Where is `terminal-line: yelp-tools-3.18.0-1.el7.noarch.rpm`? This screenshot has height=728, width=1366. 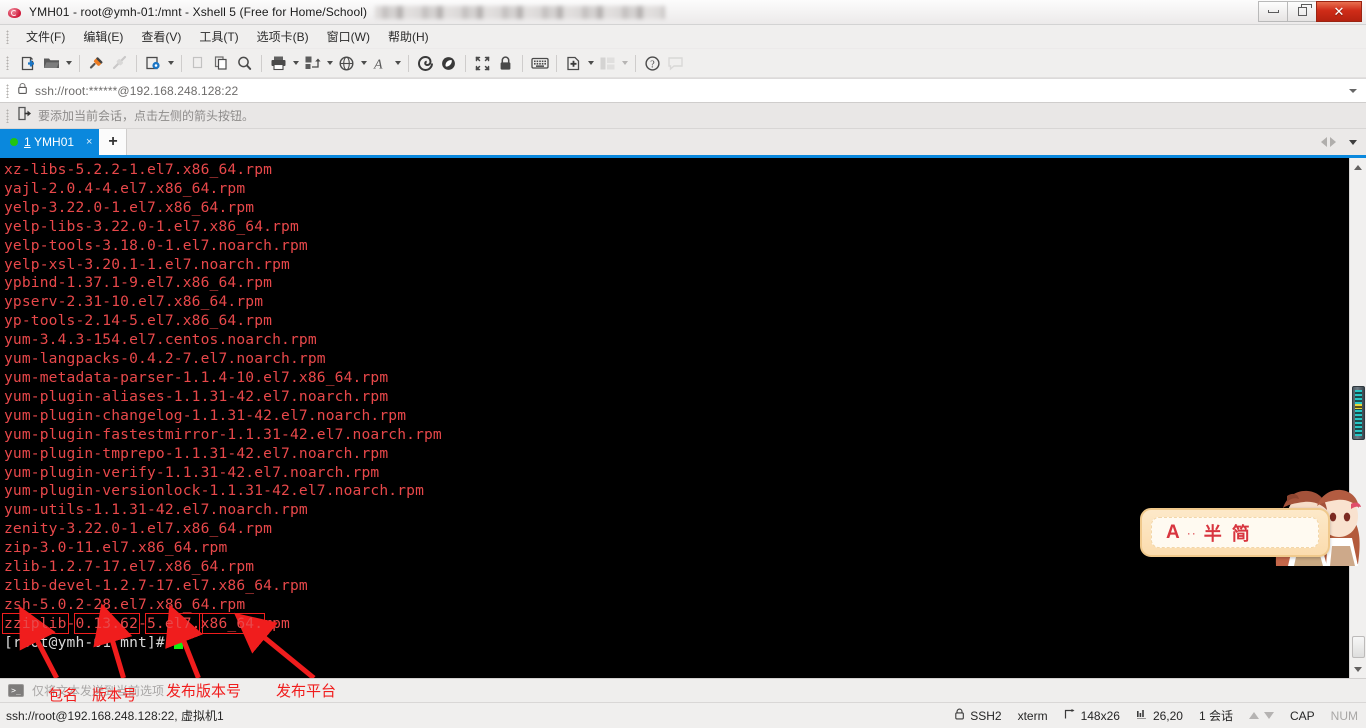
terminal-line: yelp-tools-3.18.0-1.el7.noarch.rpm is located at coordinates (156, 245).